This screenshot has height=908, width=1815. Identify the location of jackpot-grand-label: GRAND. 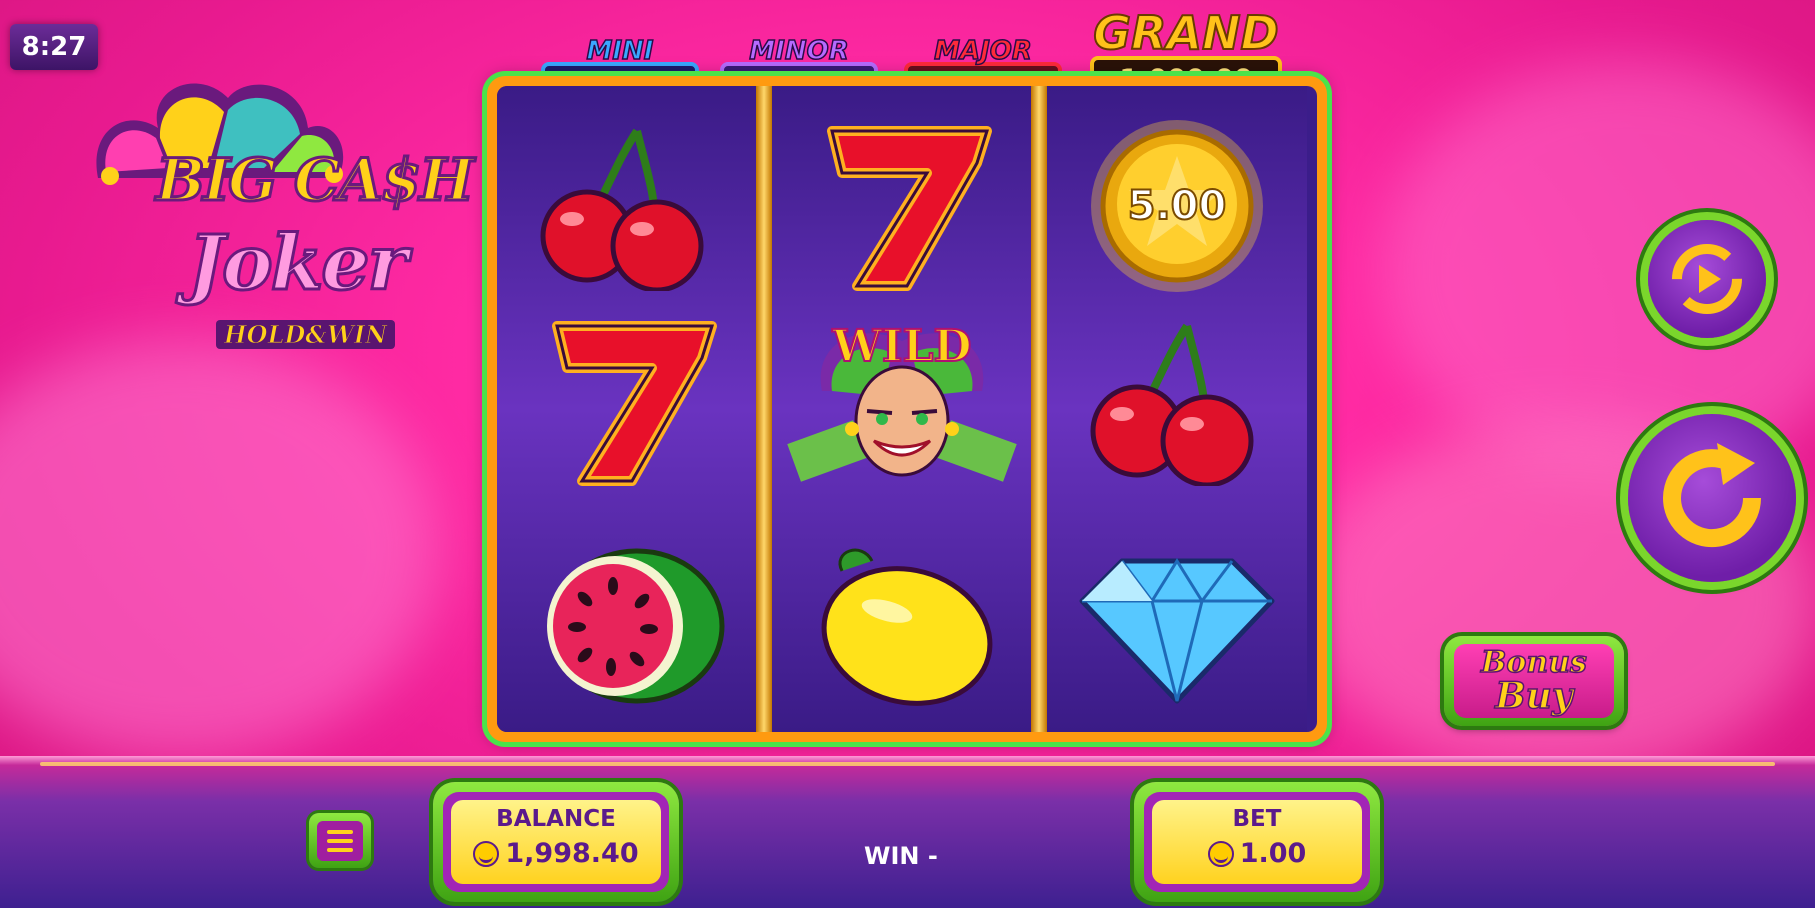
(1185, 33).